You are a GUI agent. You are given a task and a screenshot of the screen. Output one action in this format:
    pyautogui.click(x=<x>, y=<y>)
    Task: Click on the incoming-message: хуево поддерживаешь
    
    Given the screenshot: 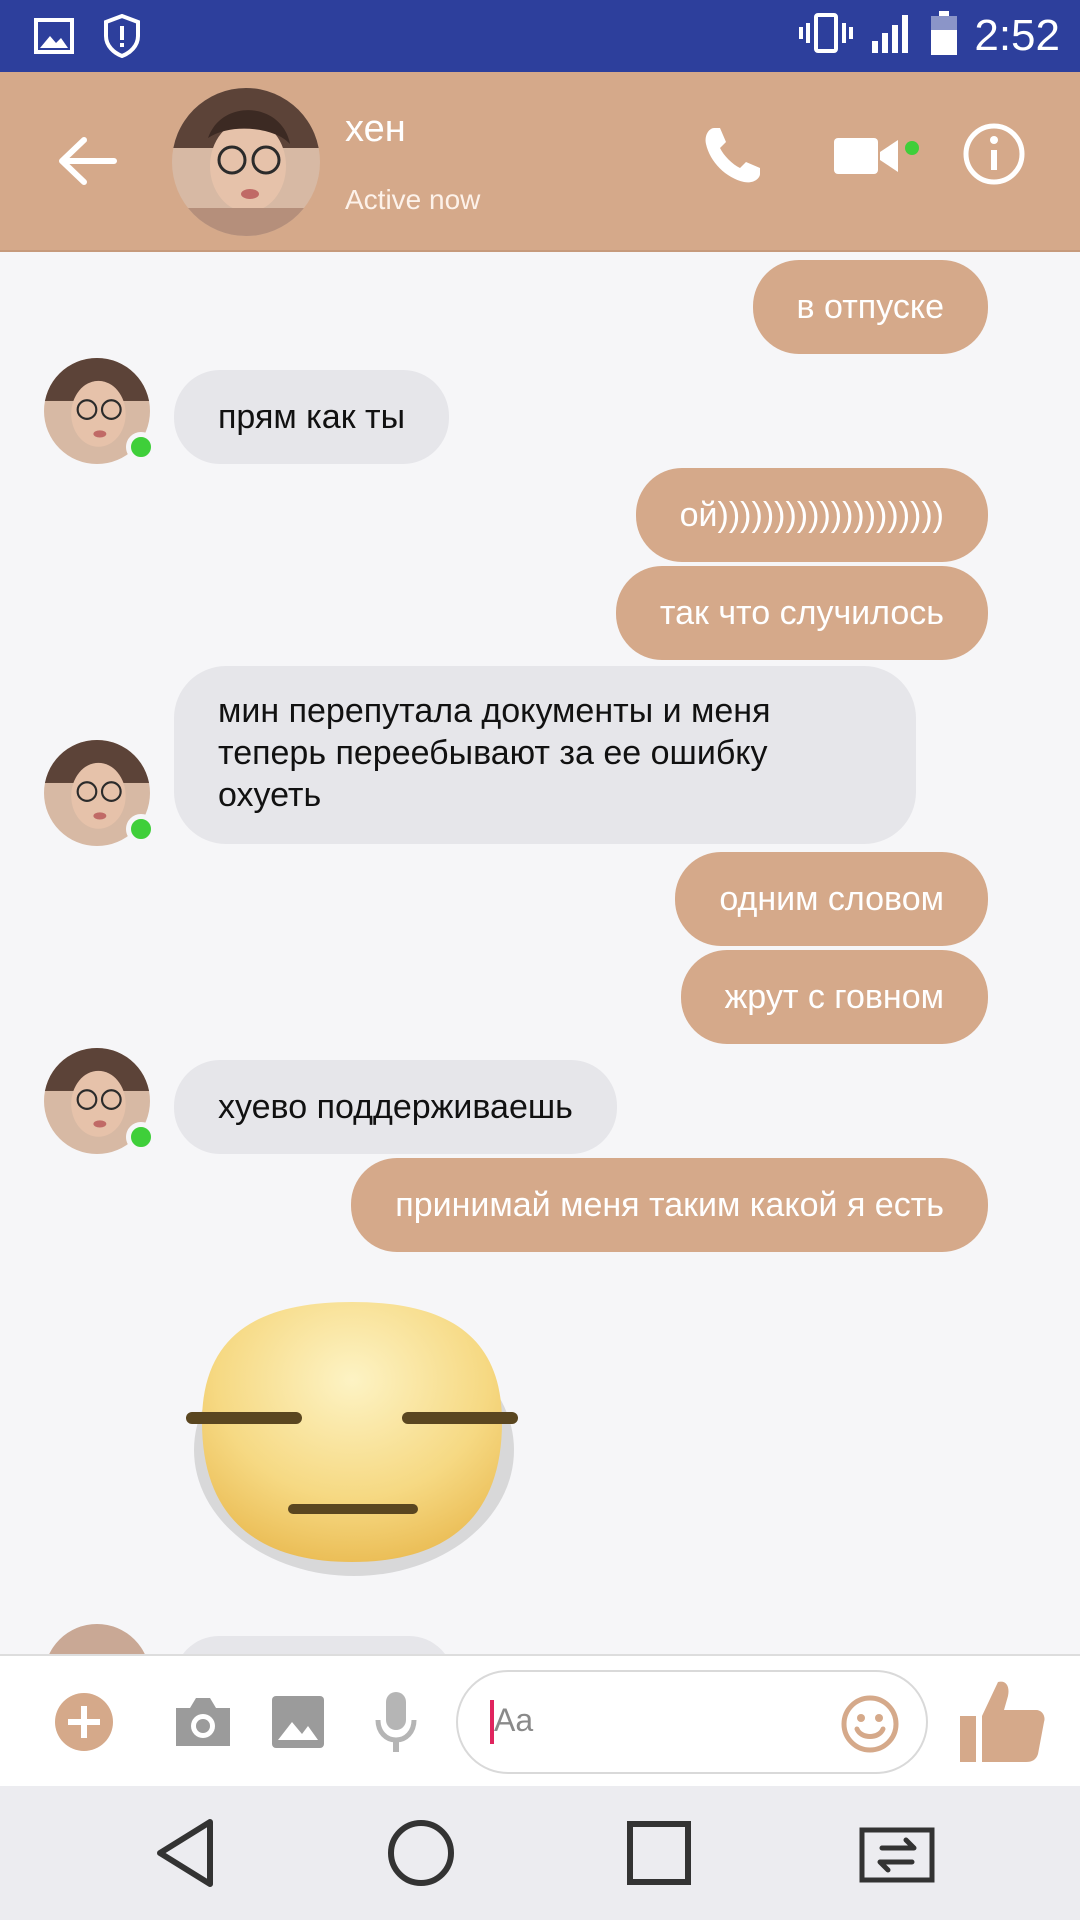 What is the action you would take?
    pyautogui.click(x=395, y=1107)
    